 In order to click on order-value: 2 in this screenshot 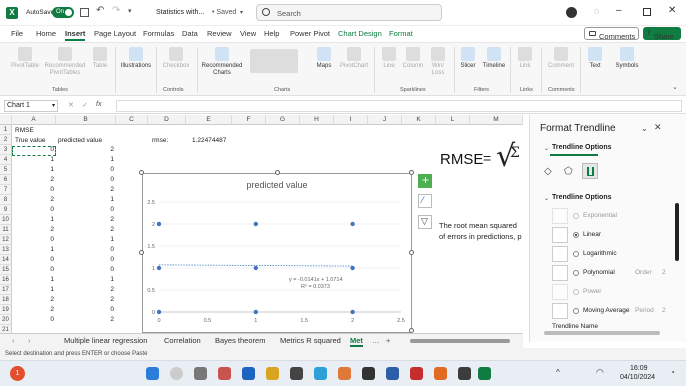, I will do `click(664, 272)`.